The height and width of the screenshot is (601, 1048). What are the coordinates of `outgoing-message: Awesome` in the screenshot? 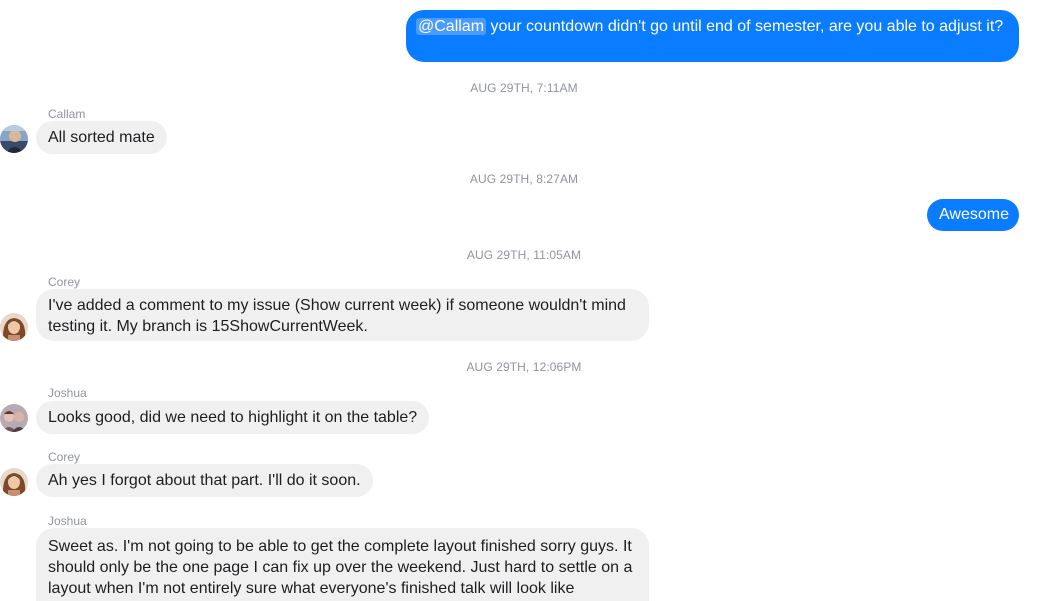 It's located at (973, 215).